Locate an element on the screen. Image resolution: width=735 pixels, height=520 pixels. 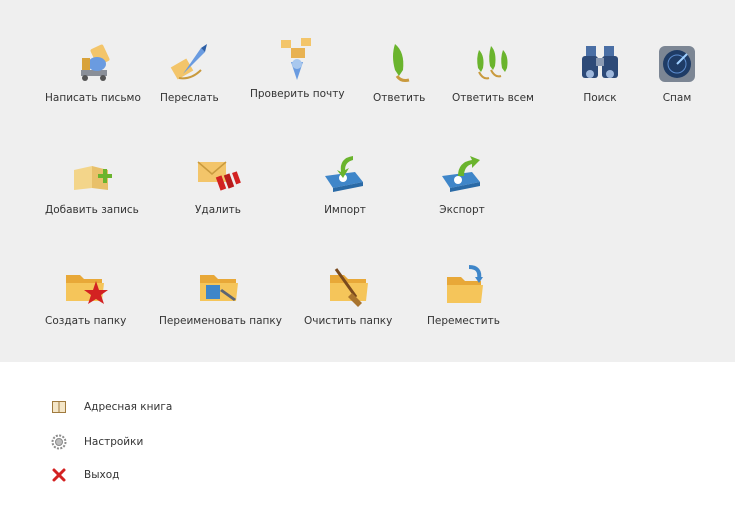
check-mail-button: Проверить почту is located at coordinates (297, 68).